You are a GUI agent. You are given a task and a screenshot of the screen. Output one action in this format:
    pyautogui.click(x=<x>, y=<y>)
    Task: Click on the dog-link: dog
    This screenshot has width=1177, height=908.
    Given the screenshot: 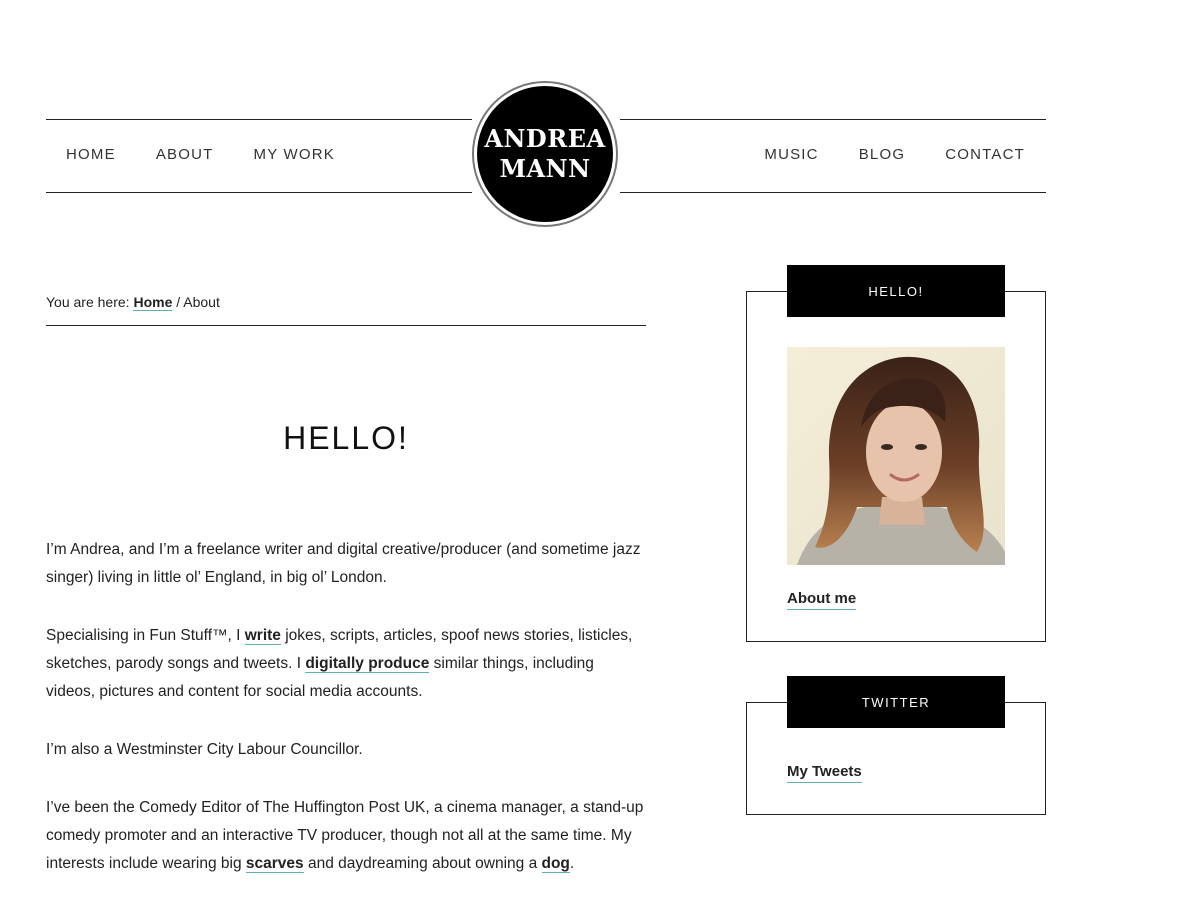 What is the action you would take?
    pyautogui.click(x=555, y=864)
    